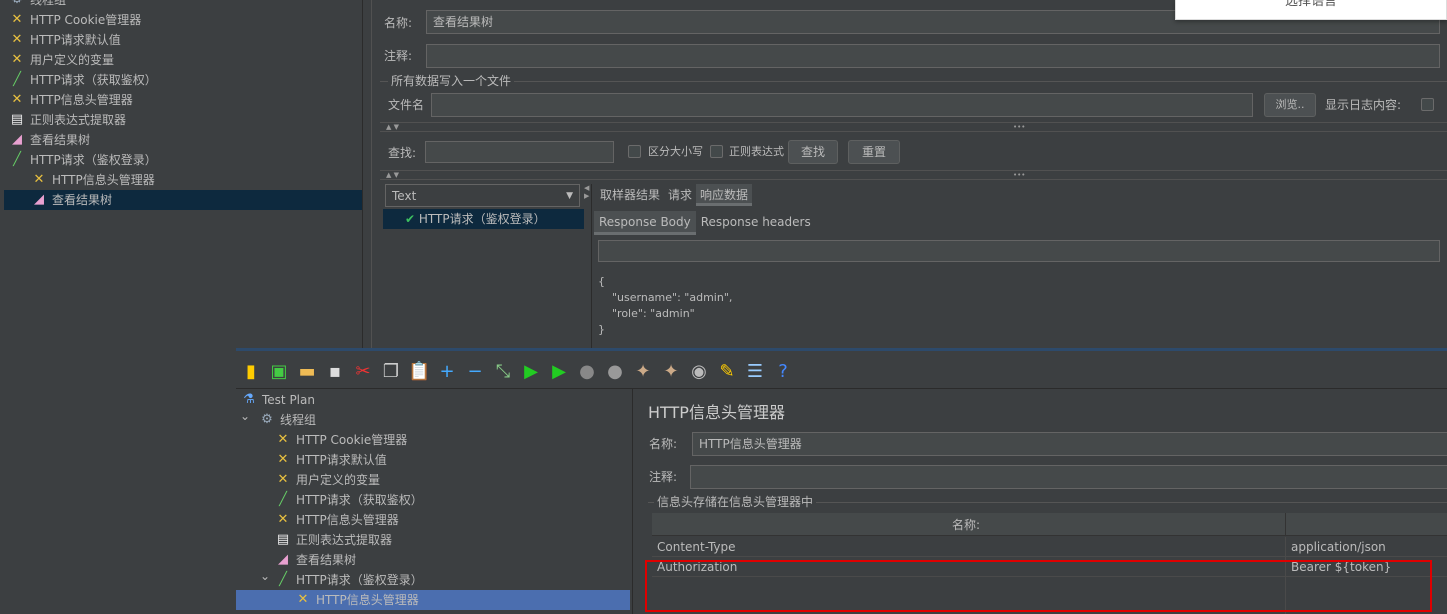 The width and height of the screenshot is (1447, 614). What do you see at coordinates (756, 151) in the screenshot?
I see `regex-label: 正则表达式` at bounding box center [756, 151].